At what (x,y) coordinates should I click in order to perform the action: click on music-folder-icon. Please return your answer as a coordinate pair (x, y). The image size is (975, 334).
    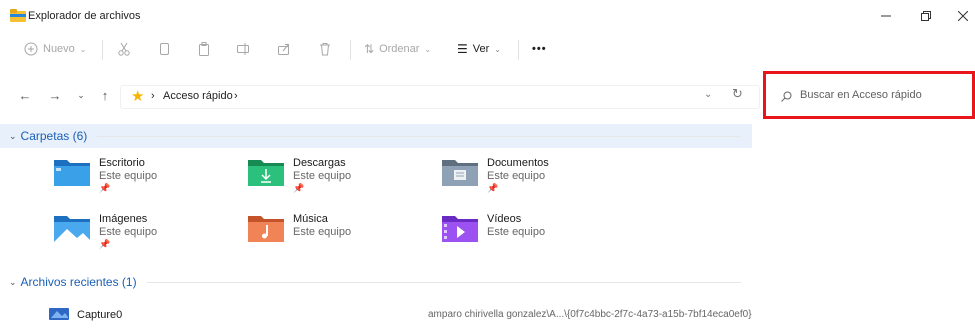
    Looking at the image, I should click on (266, 229).